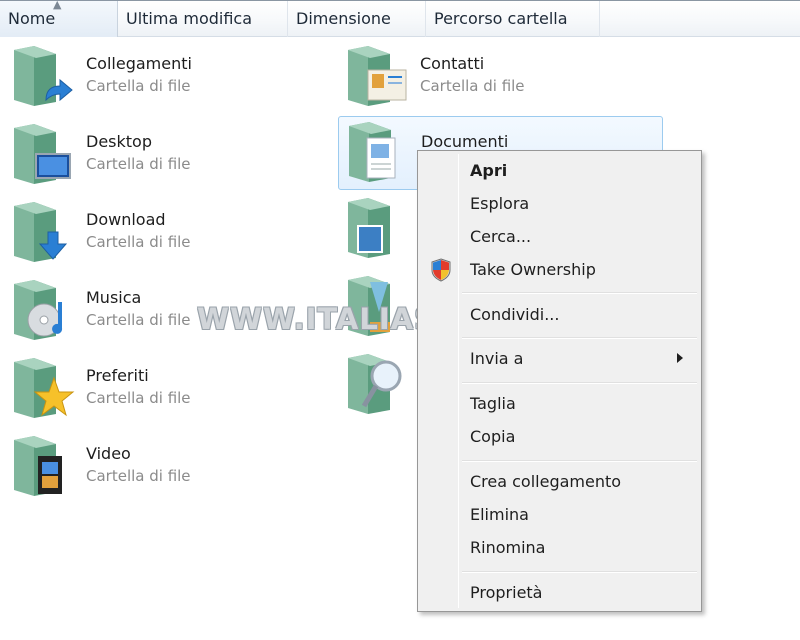 This screenshot has height=640, width=800. What do you see at coordinates (559, 170) in the screenshot?
I see `menu-item-open: Apri` at bounding box center [559, 170].